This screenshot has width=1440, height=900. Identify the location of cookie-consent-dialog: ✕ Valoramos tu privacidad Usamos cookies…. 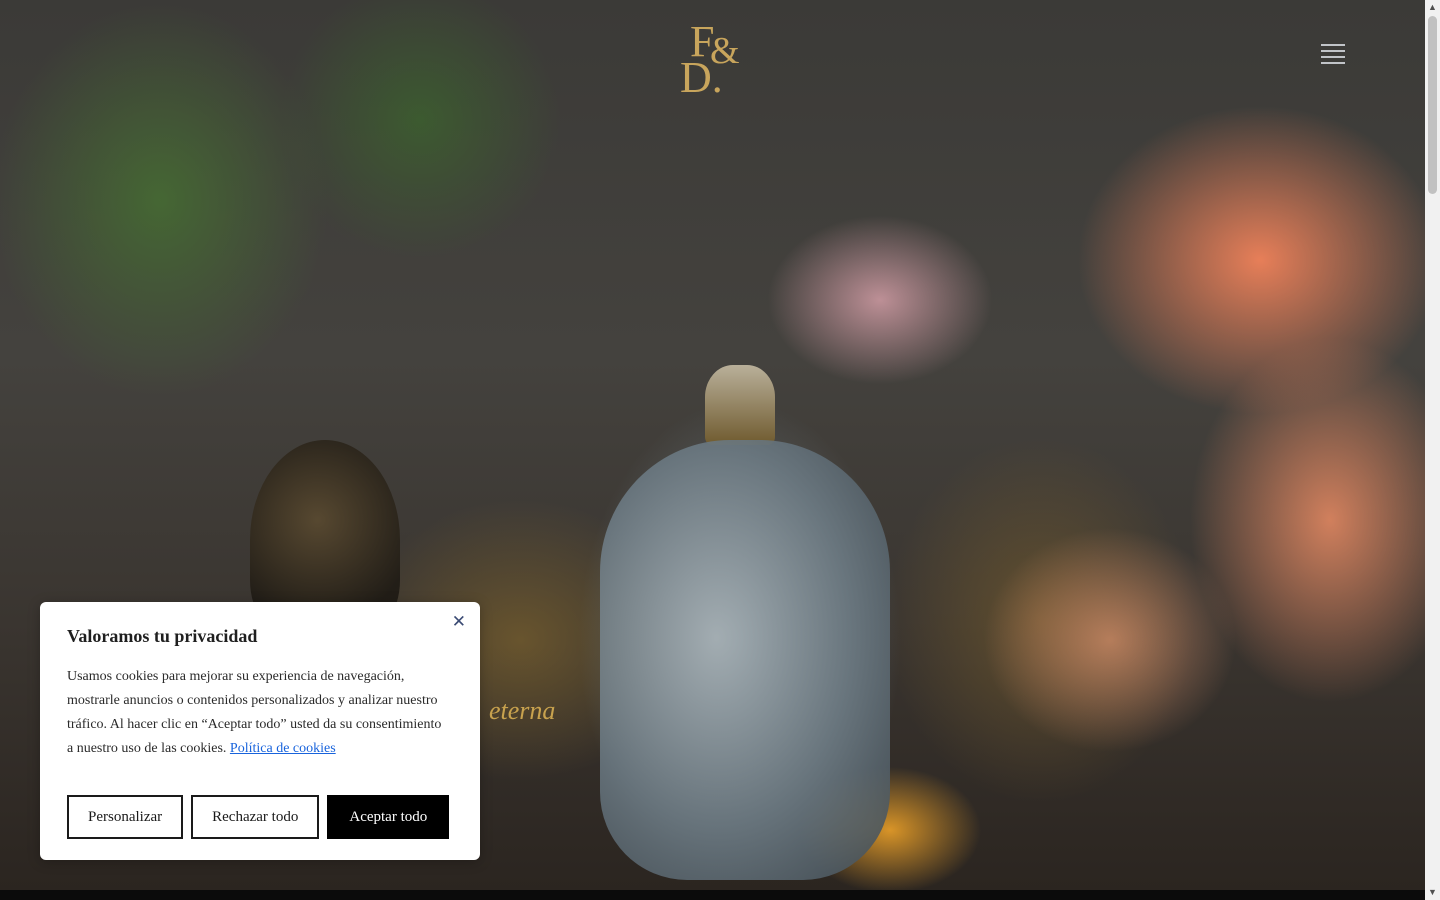
(260, 731).